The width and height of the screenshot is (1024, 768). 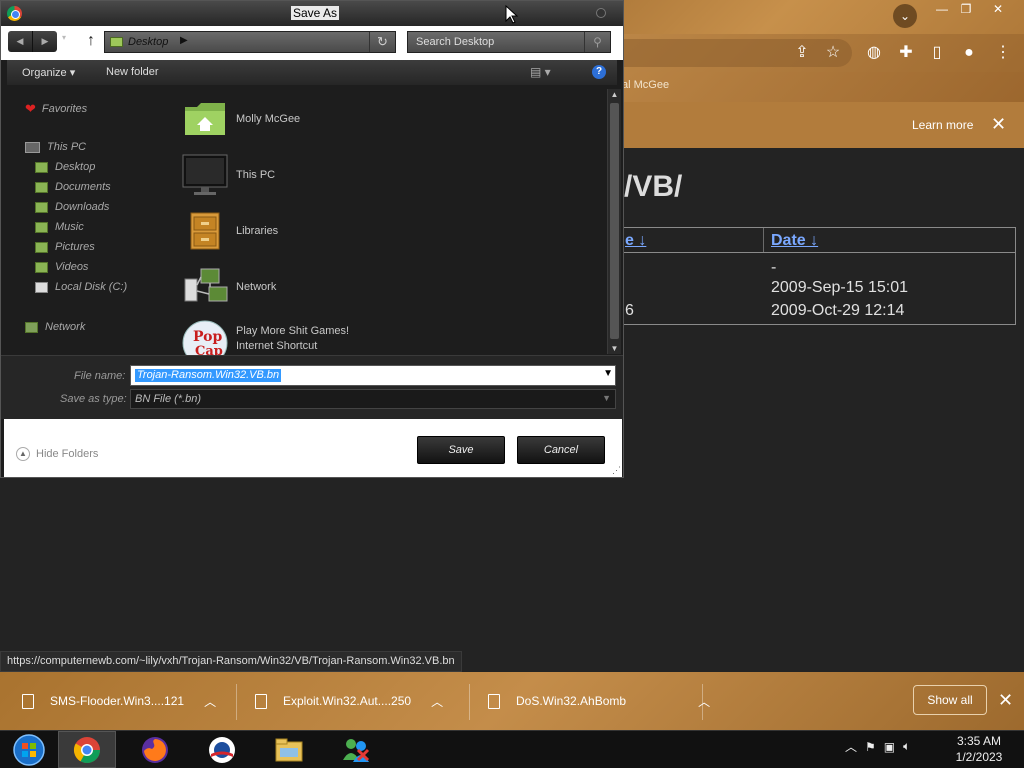 I want to click on list-item: Libraries, so click(x=229, y=231).